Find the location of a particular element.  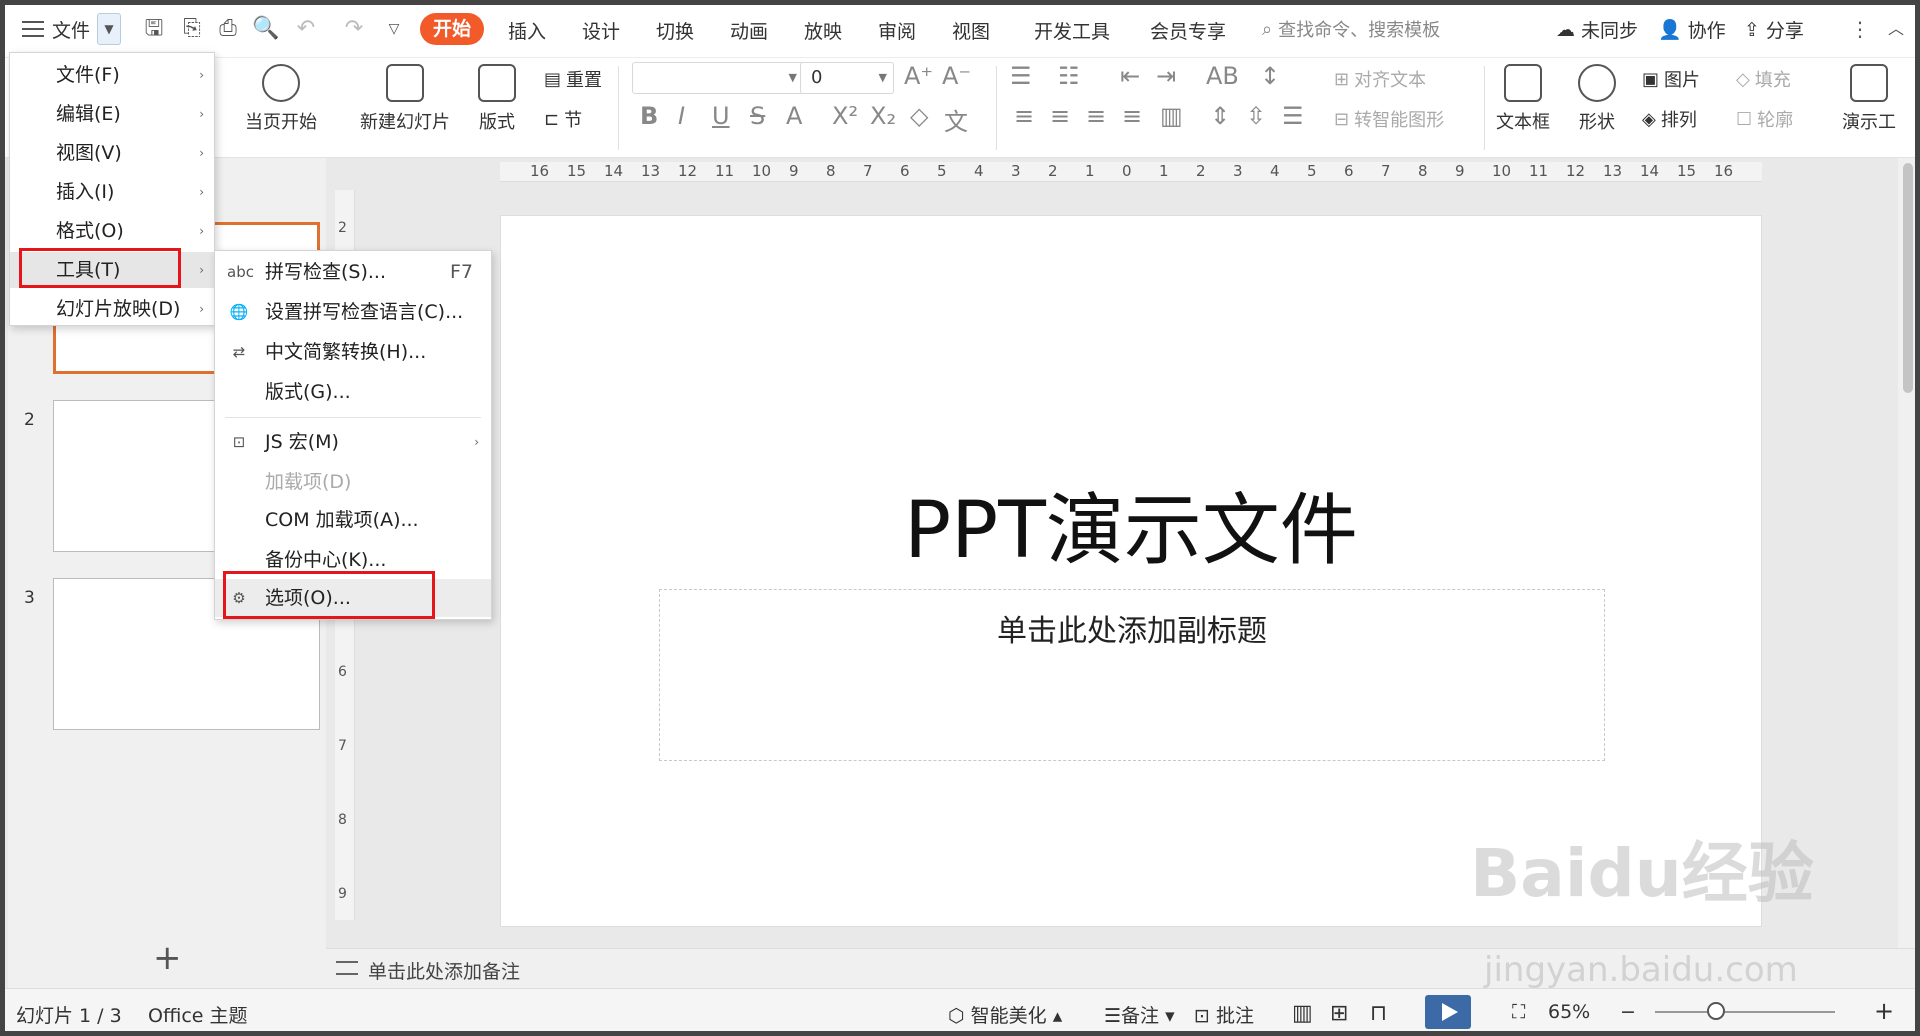

file-menu-button: 文件 is located at coordinates (56, 29).